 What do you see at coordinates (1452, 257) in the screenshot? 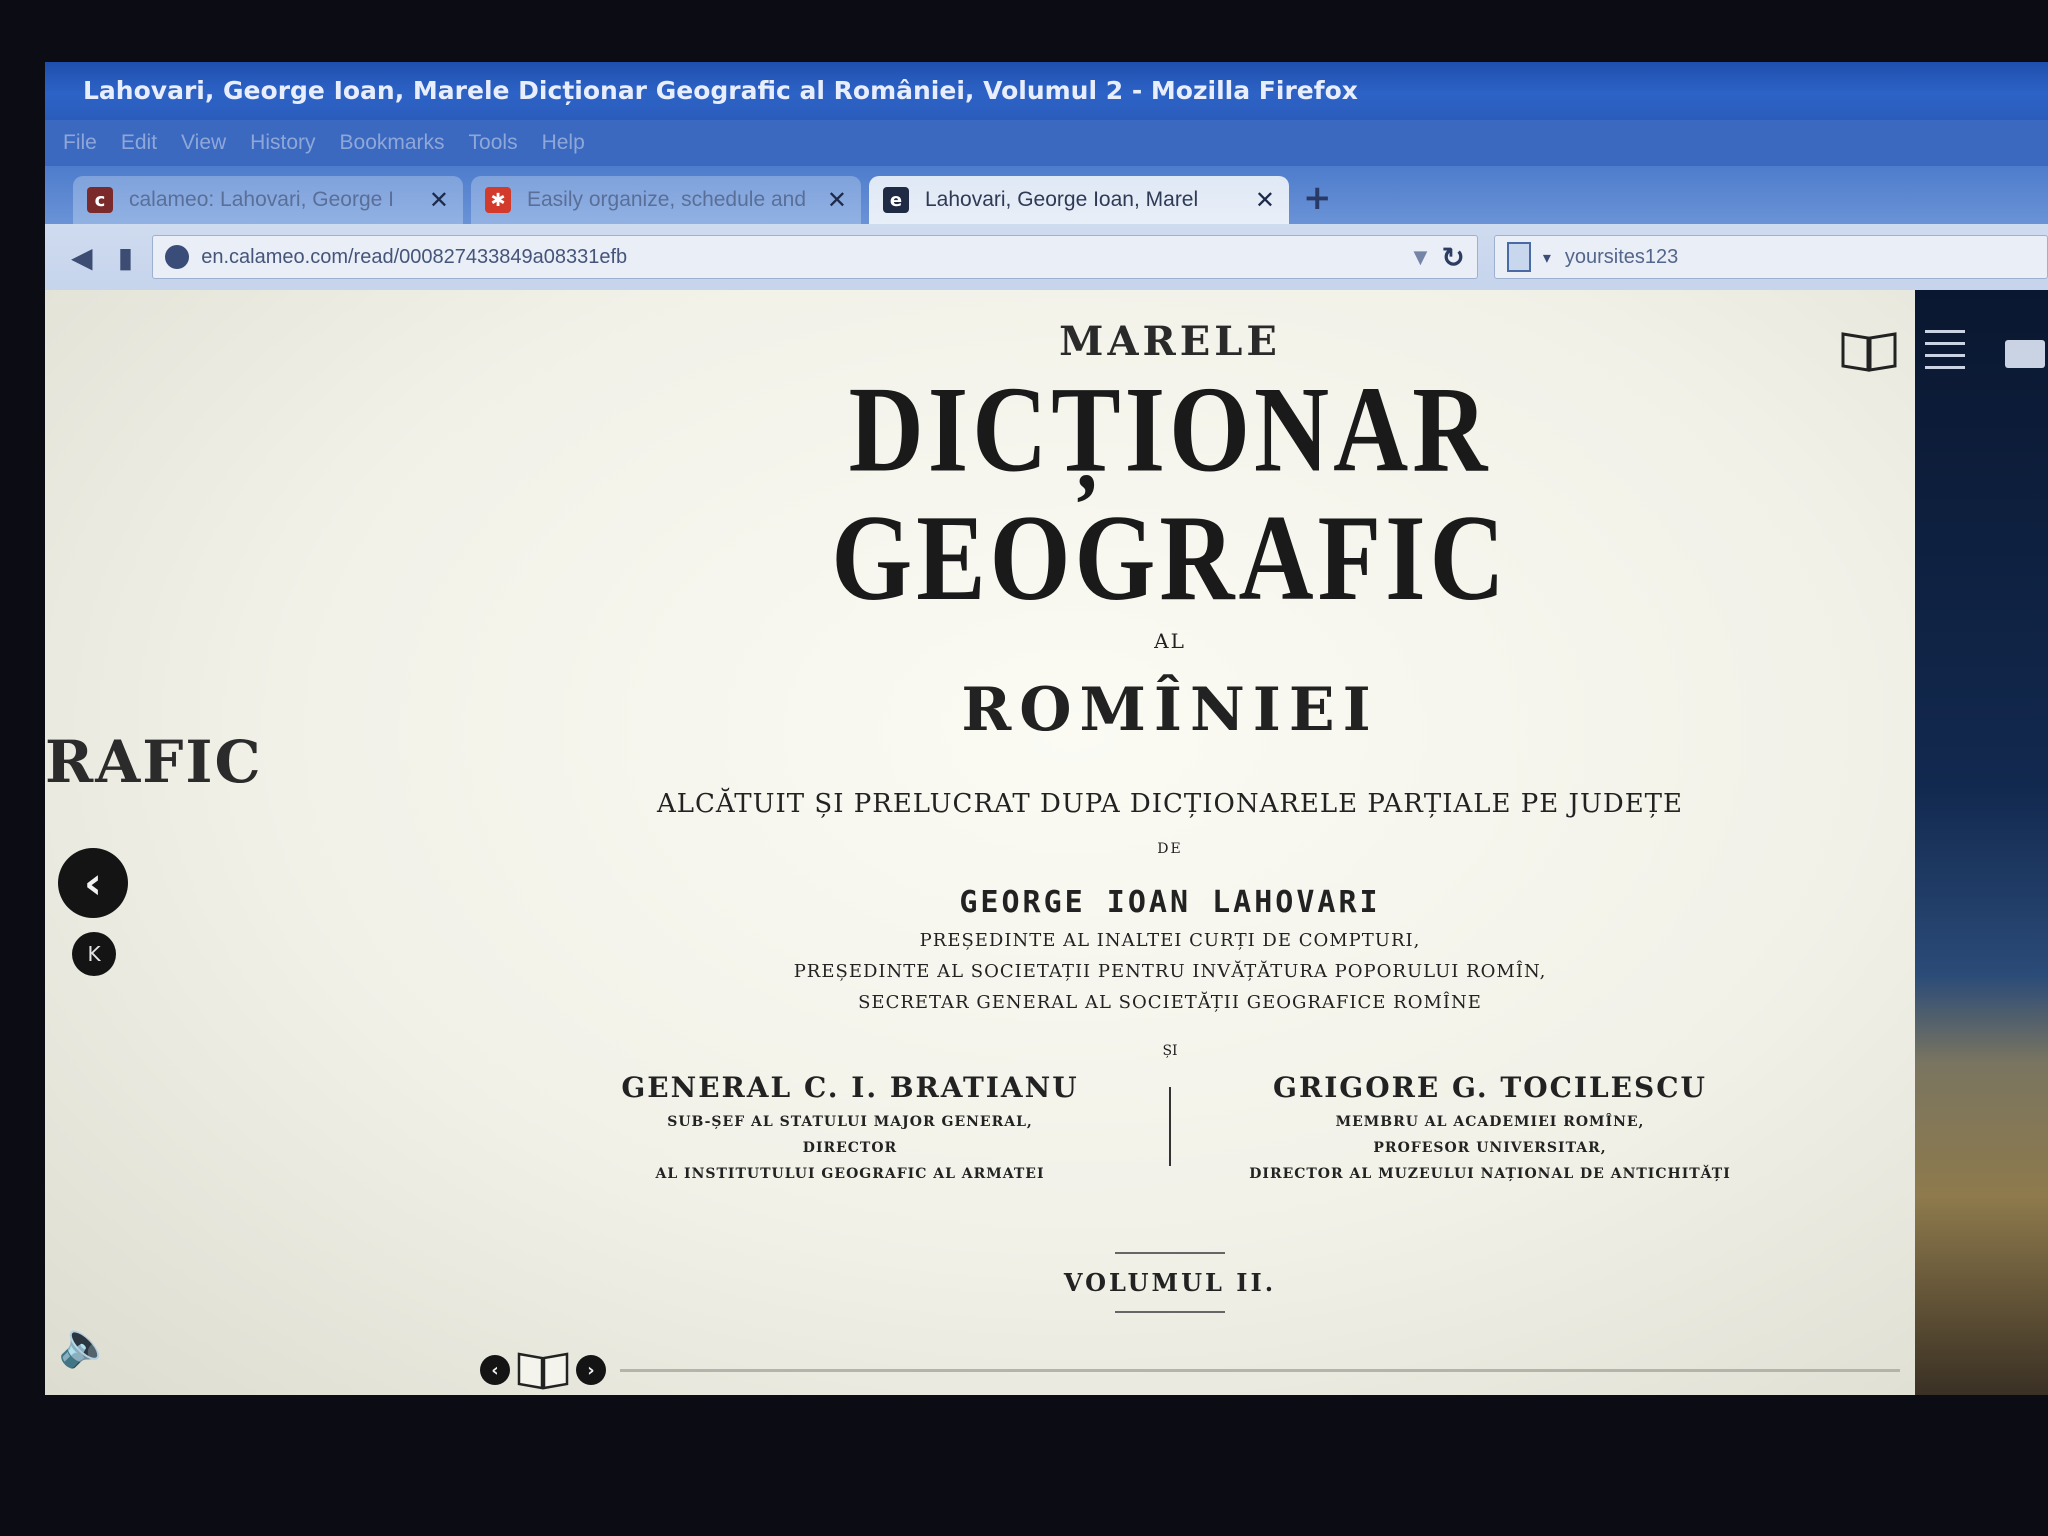
I see `reload-icon: ↻` at bounding box center [1452, 257].